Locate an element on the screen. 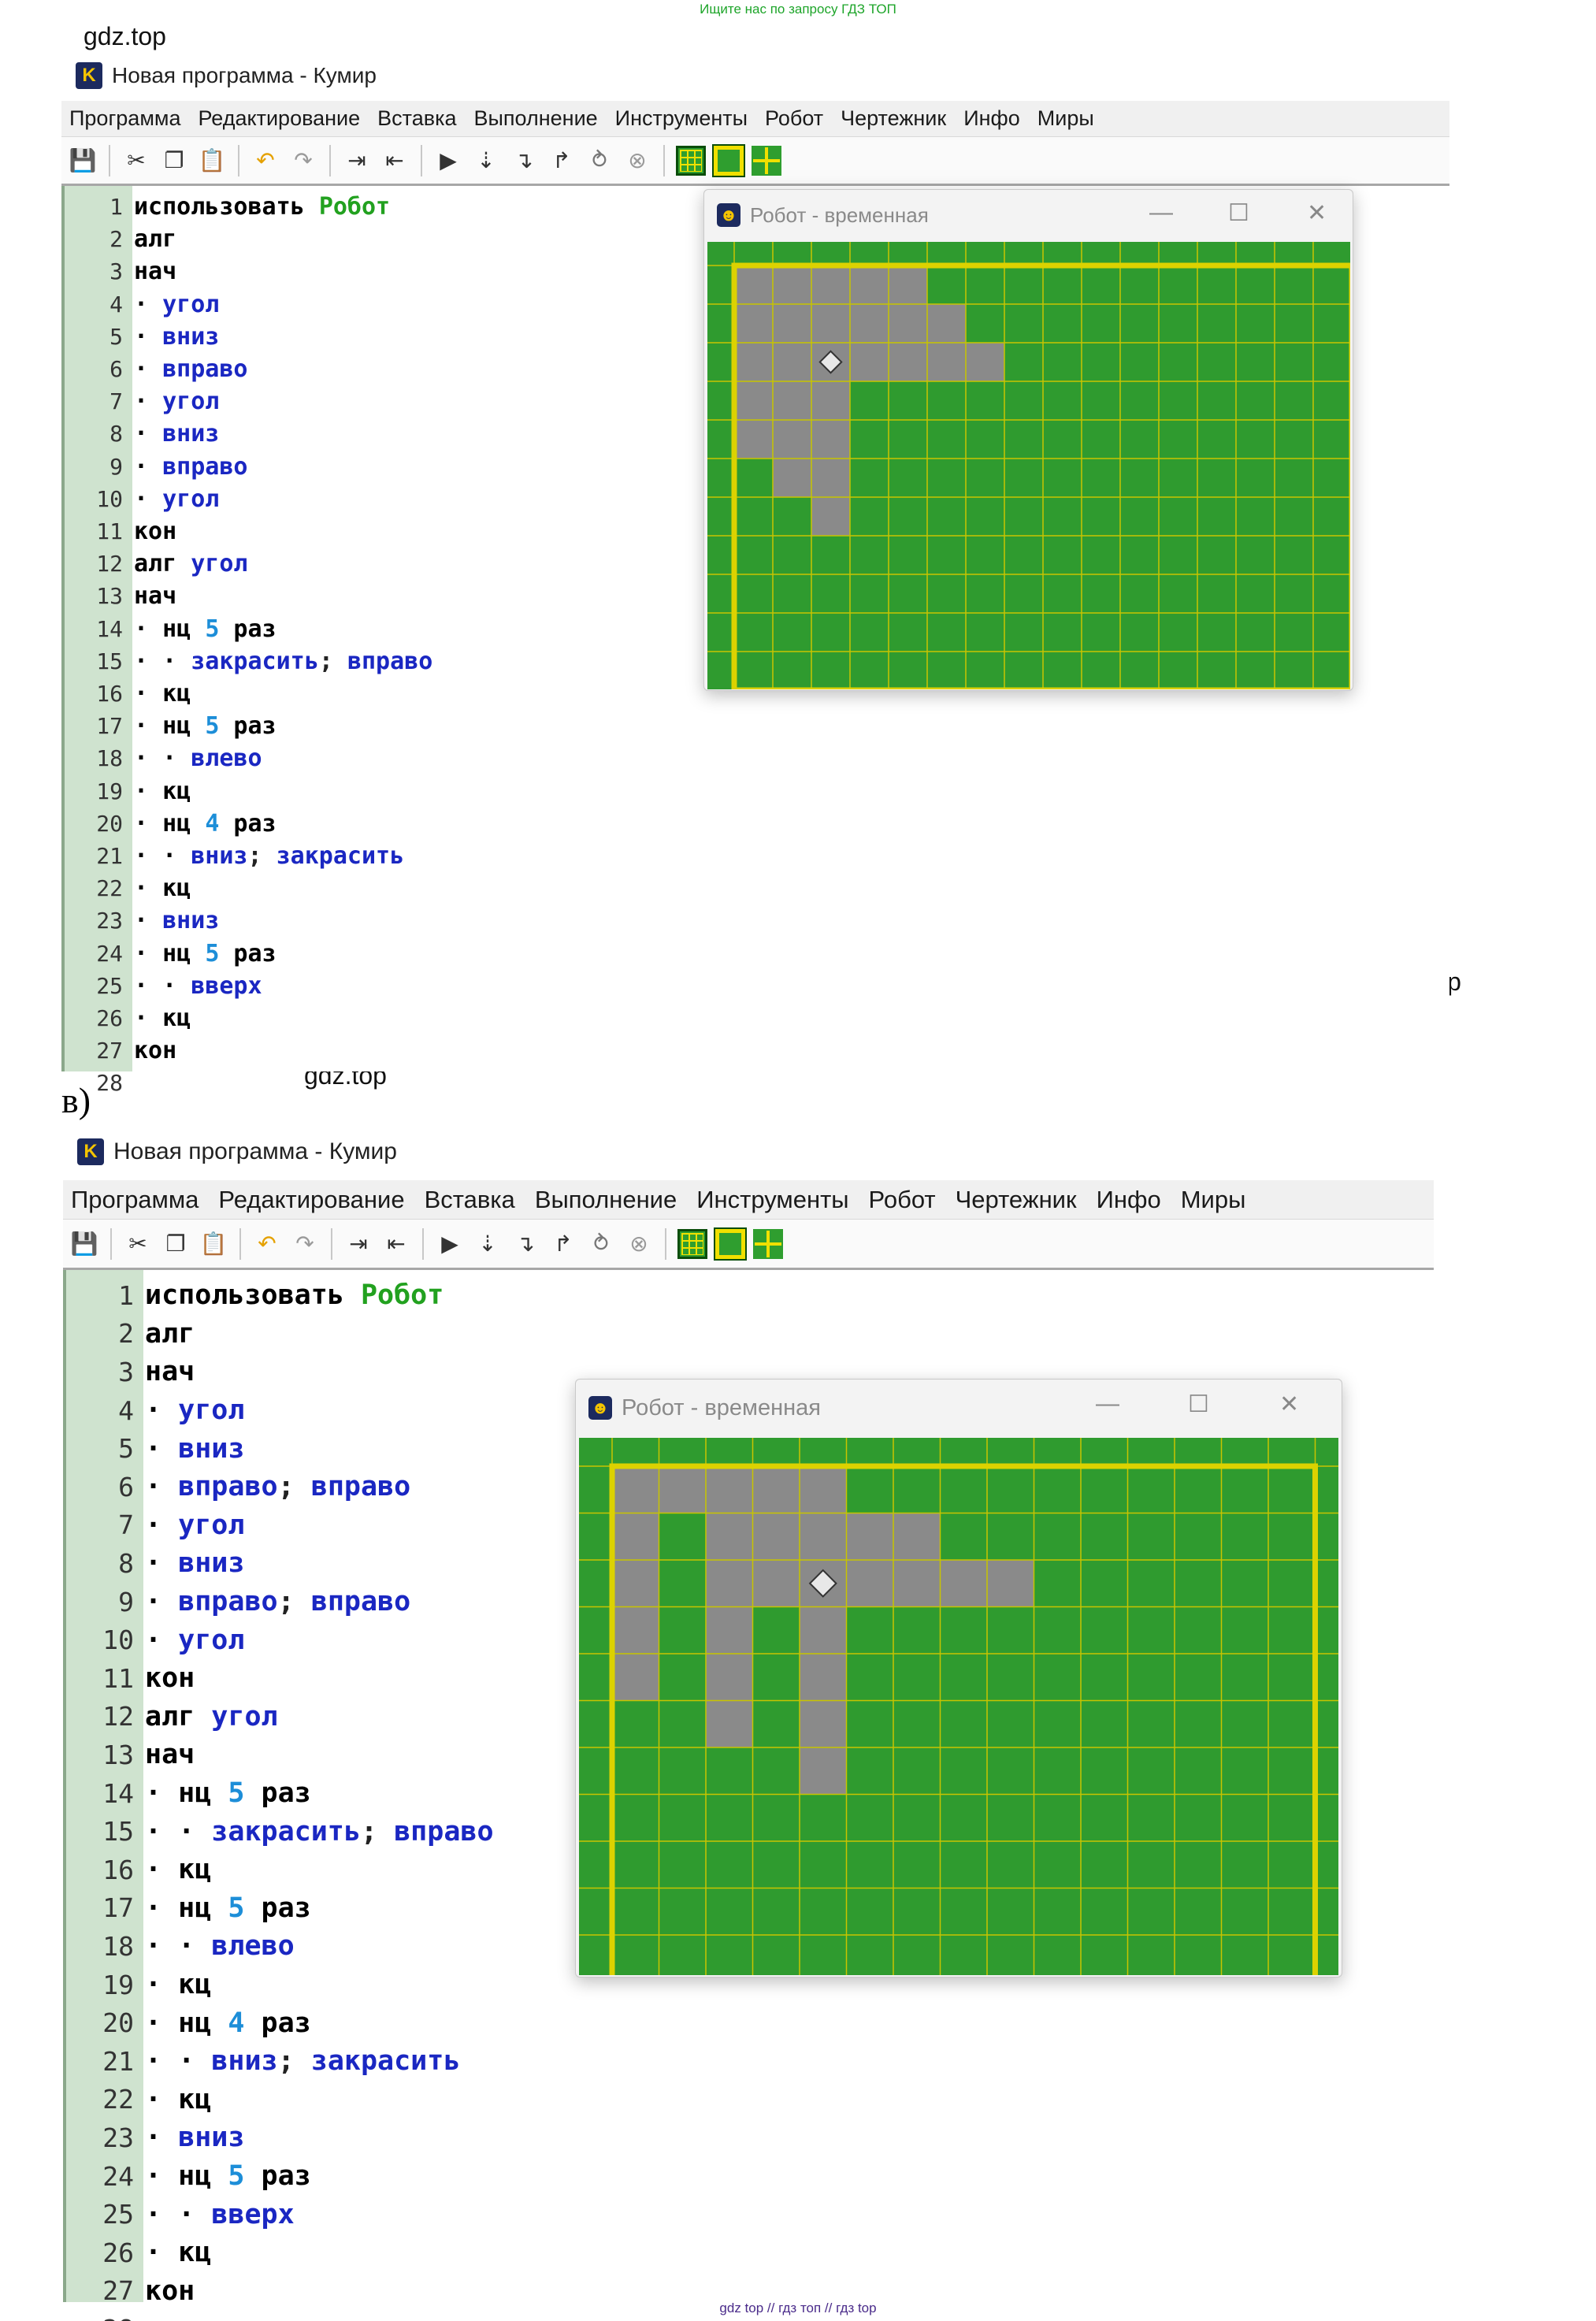 The height and width of the screenshot is (2321, 1596). line-number: 3 is located at coordinates (116, 271).